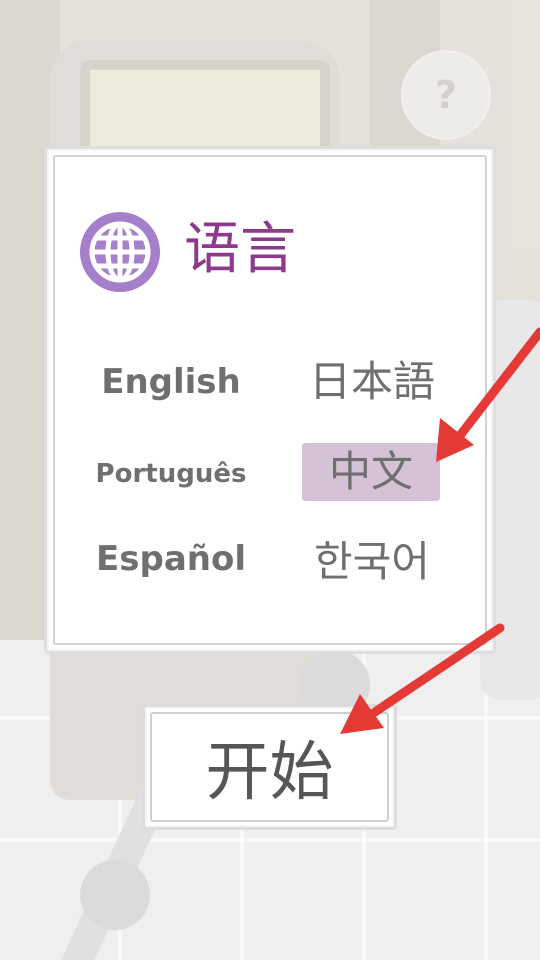 Image resolution: width=540 pixels, height=960 pixels. Describe the element at coordinates (120, 252) in the screenshot. I see `globe-icon` at that location.